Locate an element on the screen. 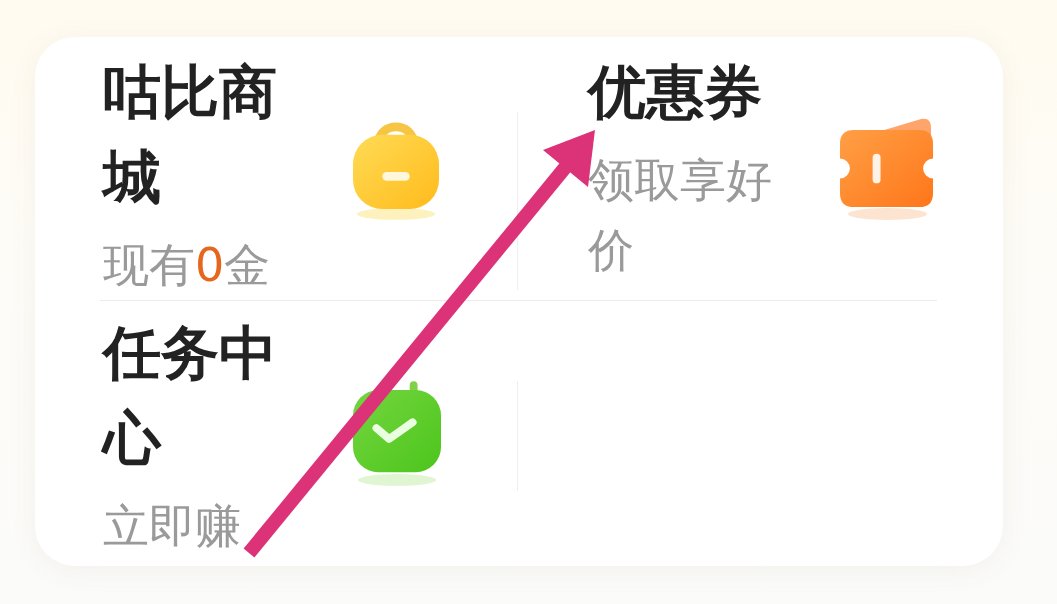  shortcut-subtitle: 立即赚 is located at coordinates (172, 526).